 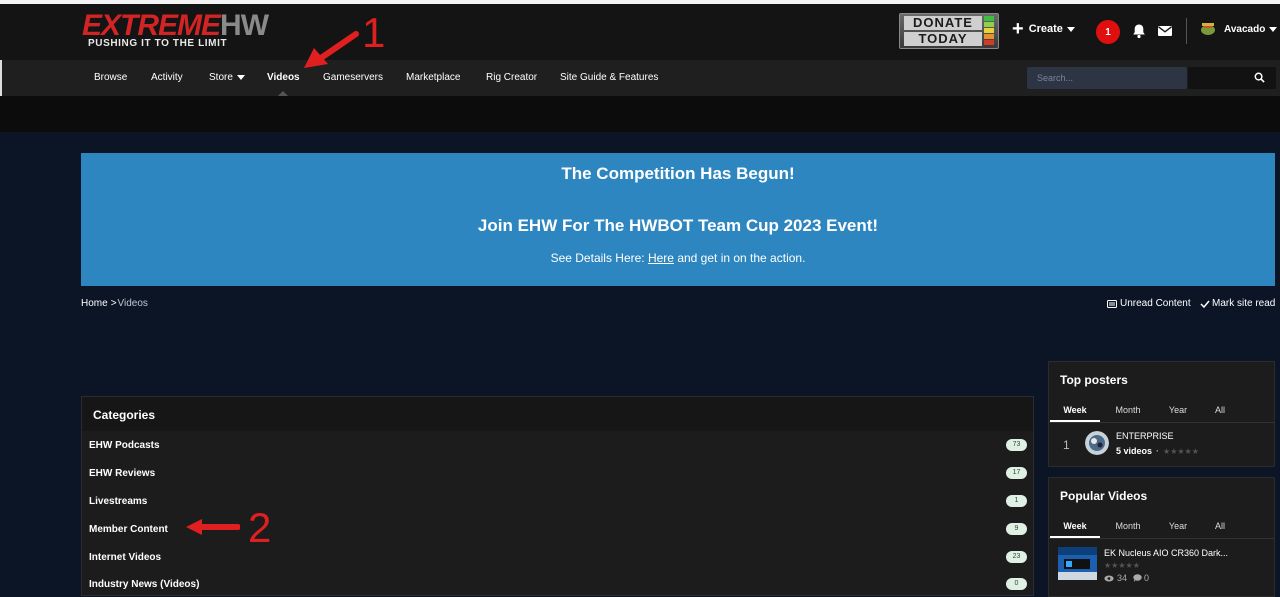 I want to click on category-count-badge: 9, so click(x=1016, y=529).